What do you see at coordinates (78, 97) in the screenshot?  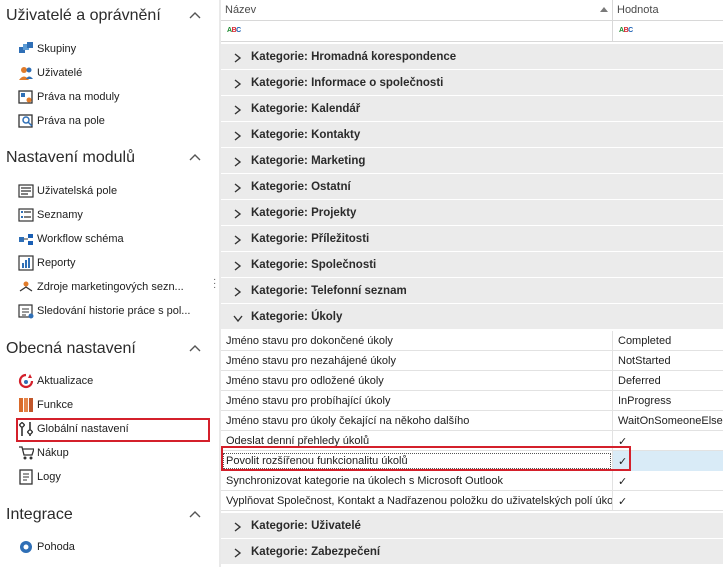 I see `nav-item-label: Práva na moduly` at bounding box center [78, 97].